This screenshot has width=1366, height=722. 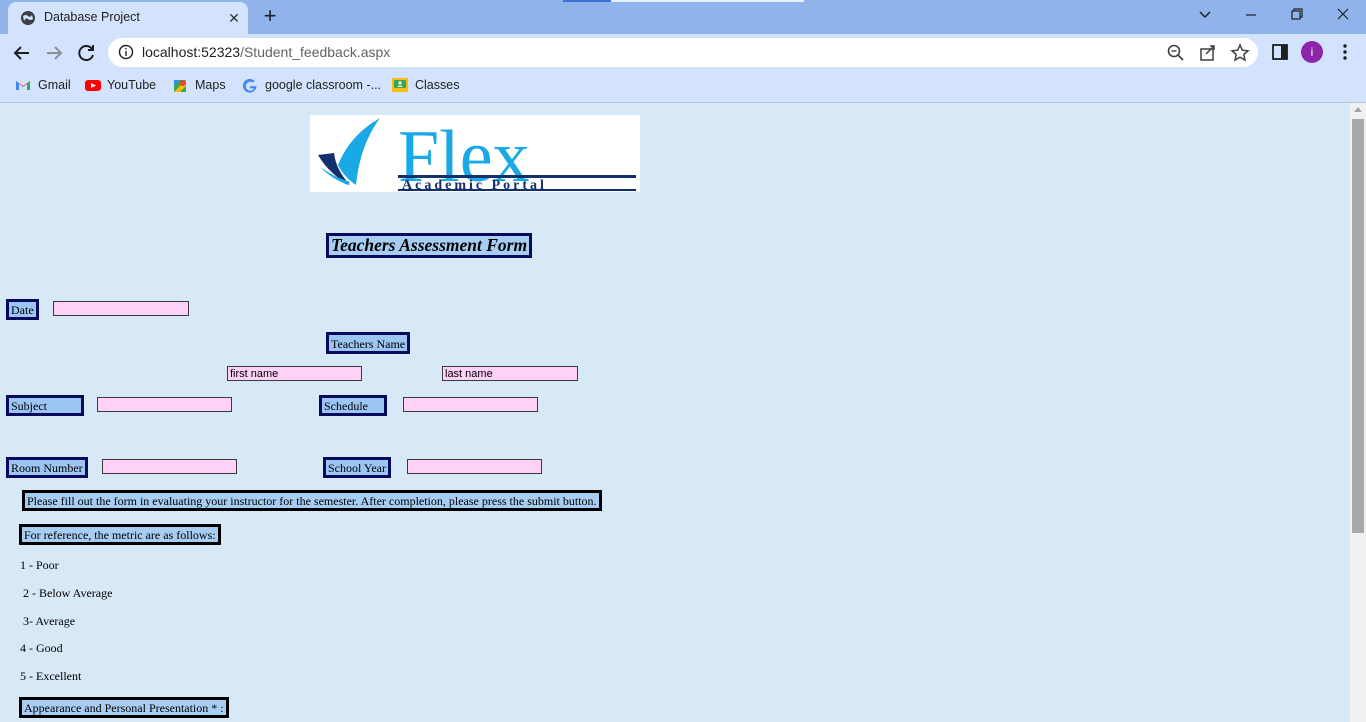 I want to click on bookmark-label: Gmail, so click(x=54, y=85).